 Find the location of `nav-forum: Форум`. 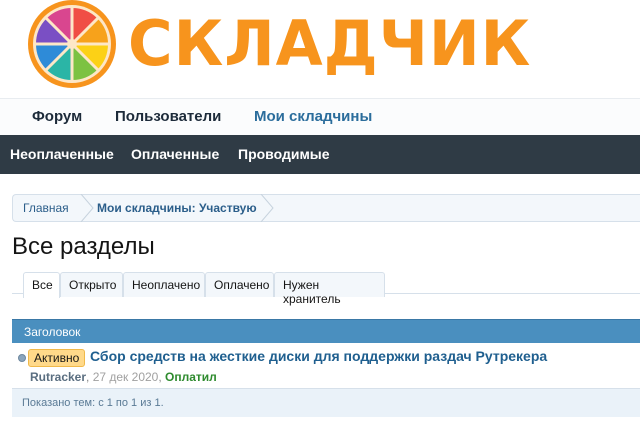

nav-forum: Форум is located at coordinates (57, 116).